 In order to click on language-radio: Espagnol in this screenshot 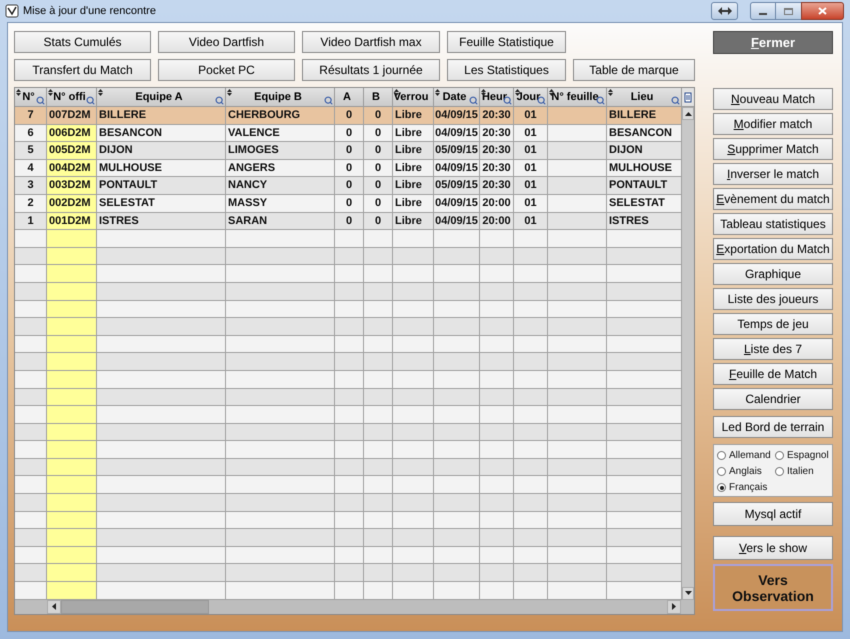, I will do `click(804, 455)`.